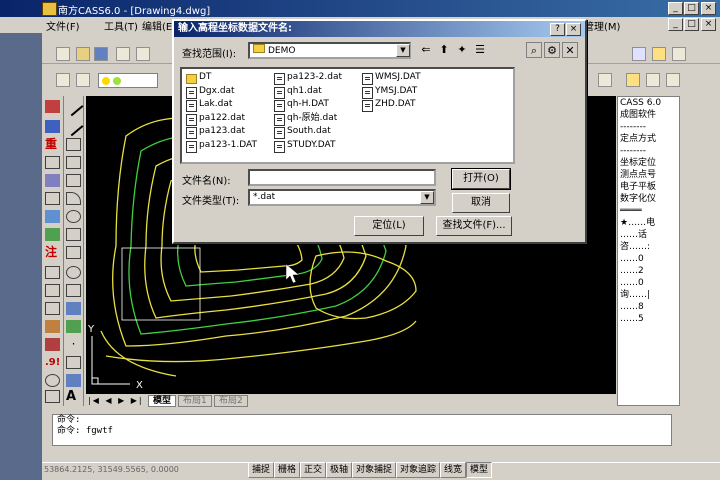 The image size is (720, 480). What do you see at coordinates (52, 144) in the screenshot?
I see `tool-icon-heavy: 重` at bounding box center [52, 144].